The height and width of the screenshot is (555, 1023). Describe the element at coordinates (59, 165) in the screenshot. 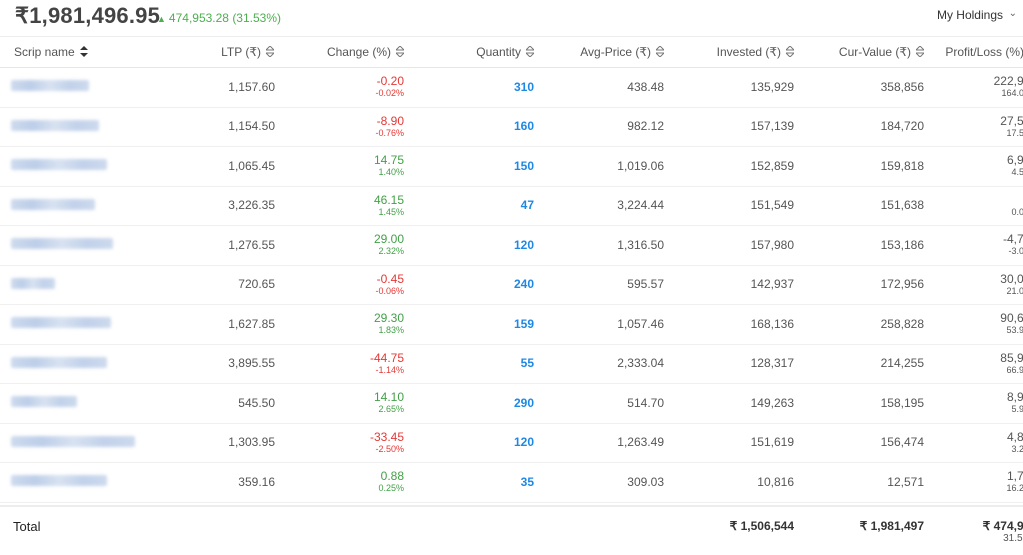

I see `scrip-name-redacted` at that location.